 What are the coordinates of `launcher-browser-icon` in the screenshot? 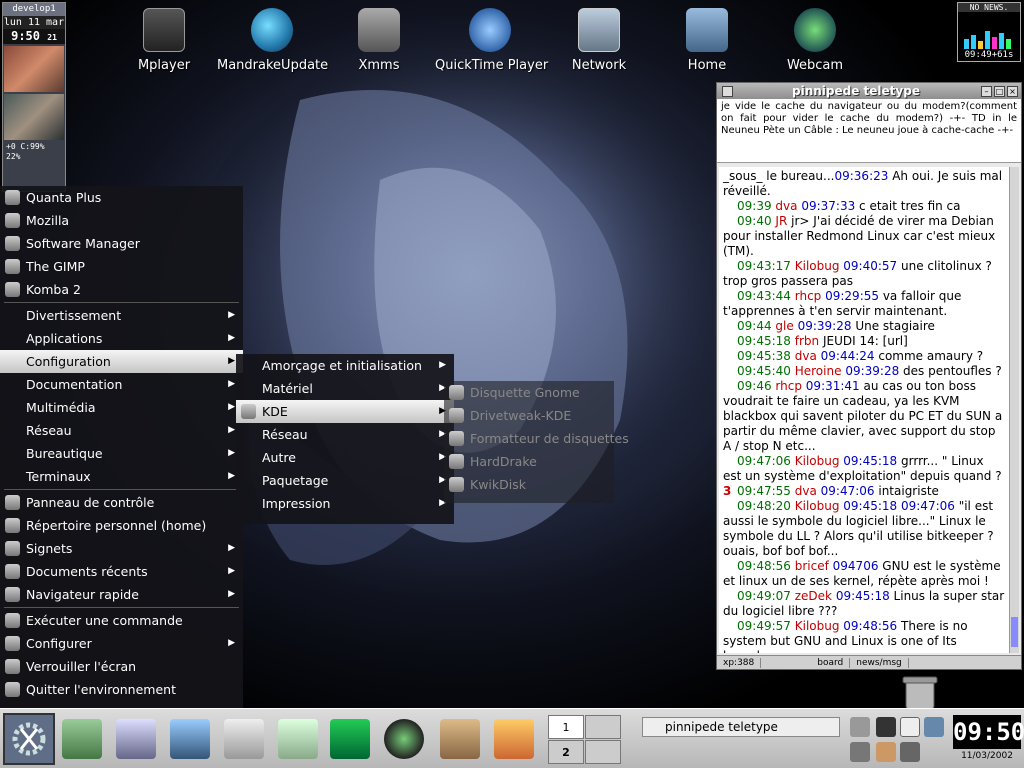 It's located at (404, 739).